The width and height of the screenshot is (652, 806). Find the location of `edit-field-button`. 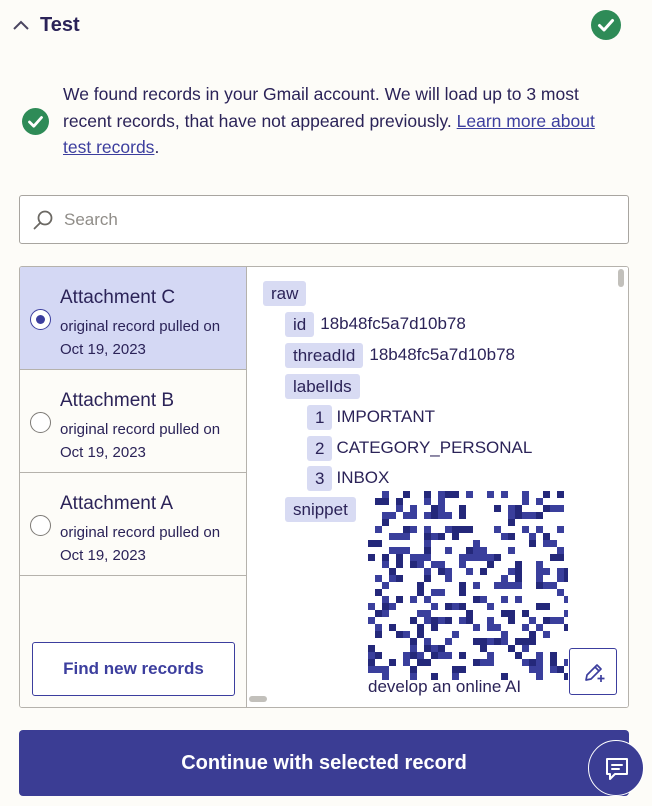

edit-field-button is located at coordinates (593, 671).